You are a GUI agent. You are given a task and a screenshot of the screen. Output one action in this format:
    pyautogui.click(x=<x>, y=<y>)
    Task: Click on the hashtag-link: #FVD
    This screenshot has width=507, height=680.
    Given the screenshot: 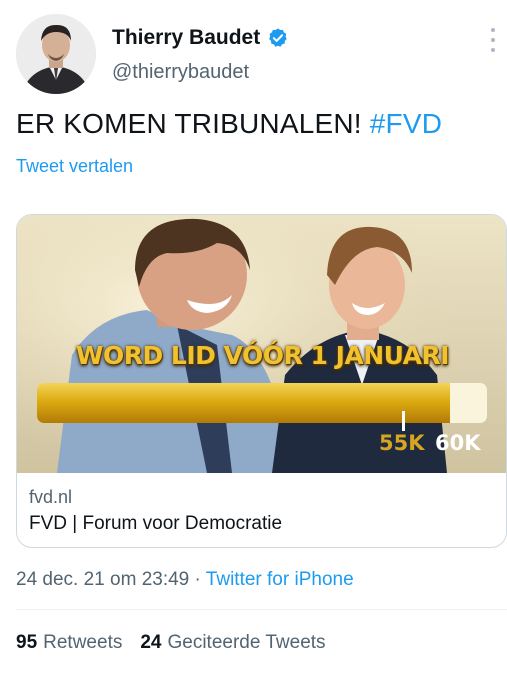 What is the action you would take?
    pyautogui.click(x=406, y=123)
    